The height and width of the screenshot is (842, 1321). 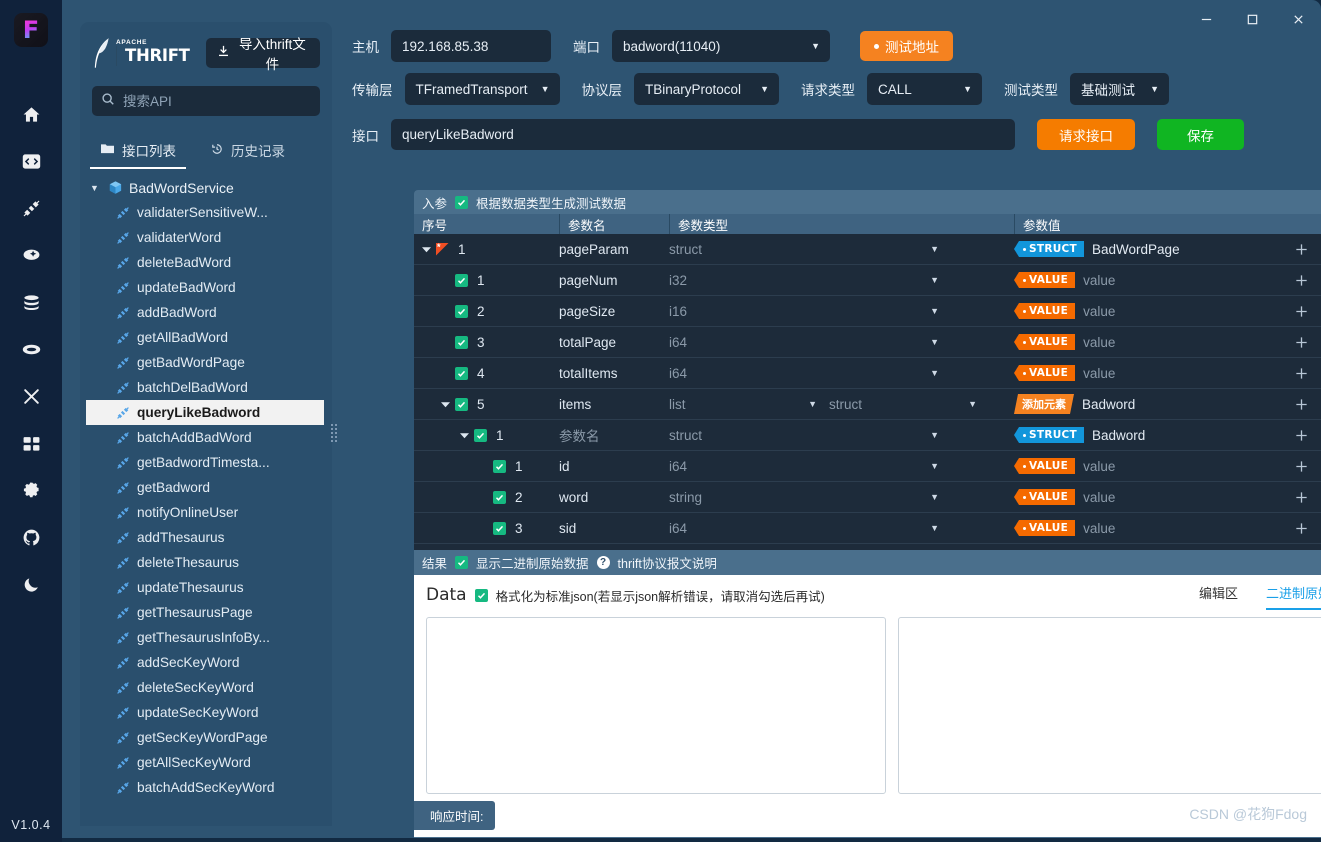 What do you see at coordinates (656, 705) in the screenshot?
I see `editor-textarea` at bounding box center [656, 705].